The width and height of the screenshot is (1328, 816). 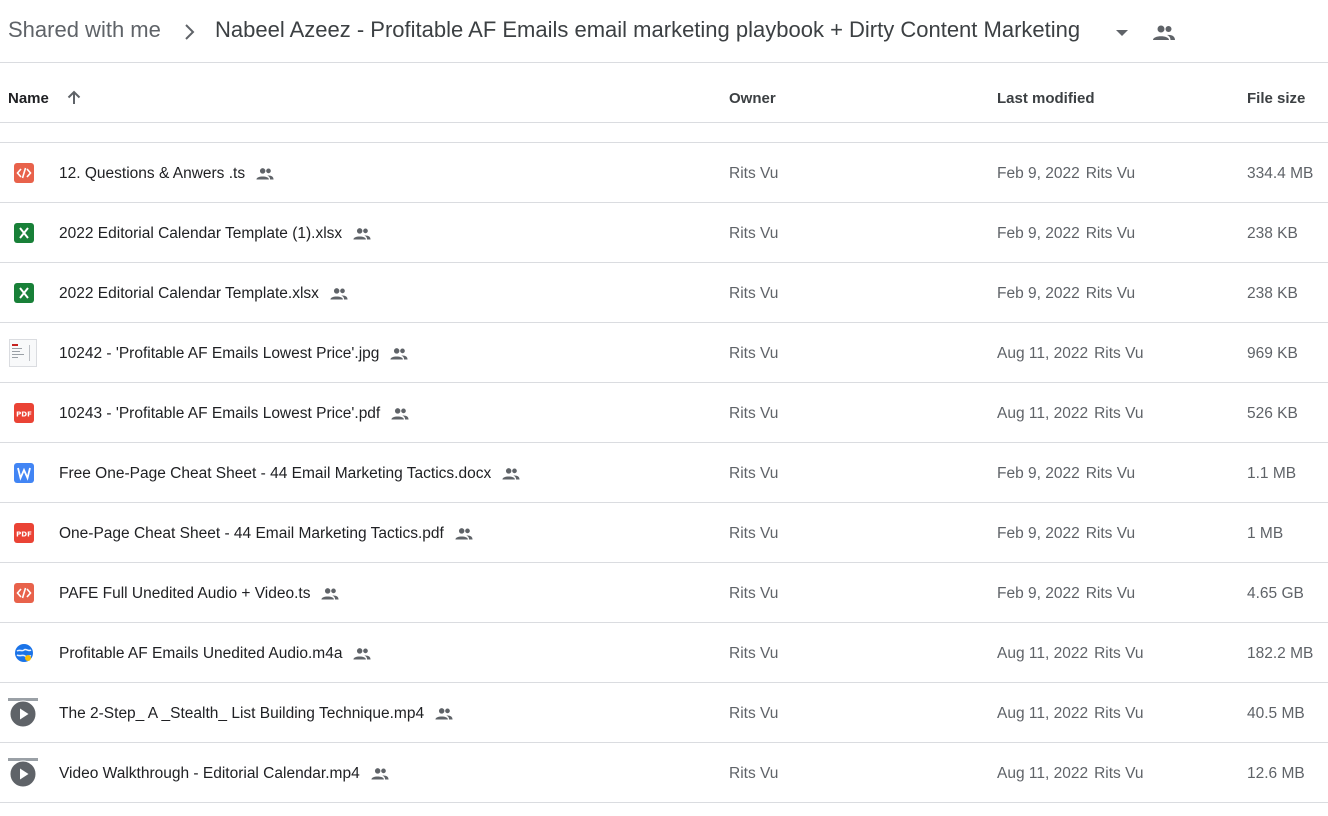 What do you see at coordinates (1276, 713) in the screenshot?
I see `file-size: 40.5 MB` at bounding box center [1276, 713].